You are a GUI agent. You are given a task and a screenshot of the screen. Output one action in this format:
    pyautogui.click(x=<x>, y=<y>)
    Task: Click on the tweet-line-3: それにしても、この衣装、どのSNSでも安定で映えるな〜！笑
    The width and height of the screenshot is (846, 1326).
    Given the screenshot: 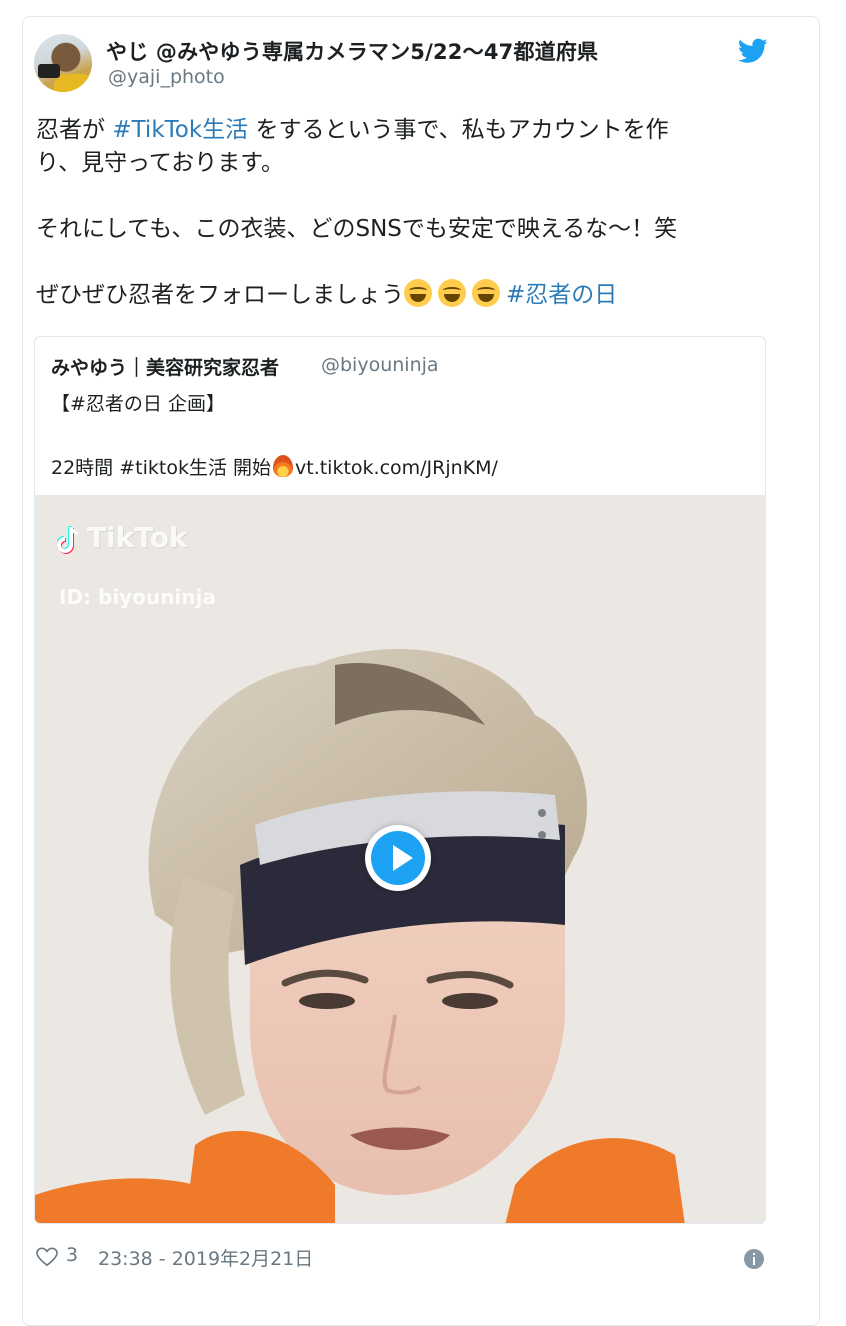 What is the action you would take?
    pyautogui.click(x=357, y=229)
    